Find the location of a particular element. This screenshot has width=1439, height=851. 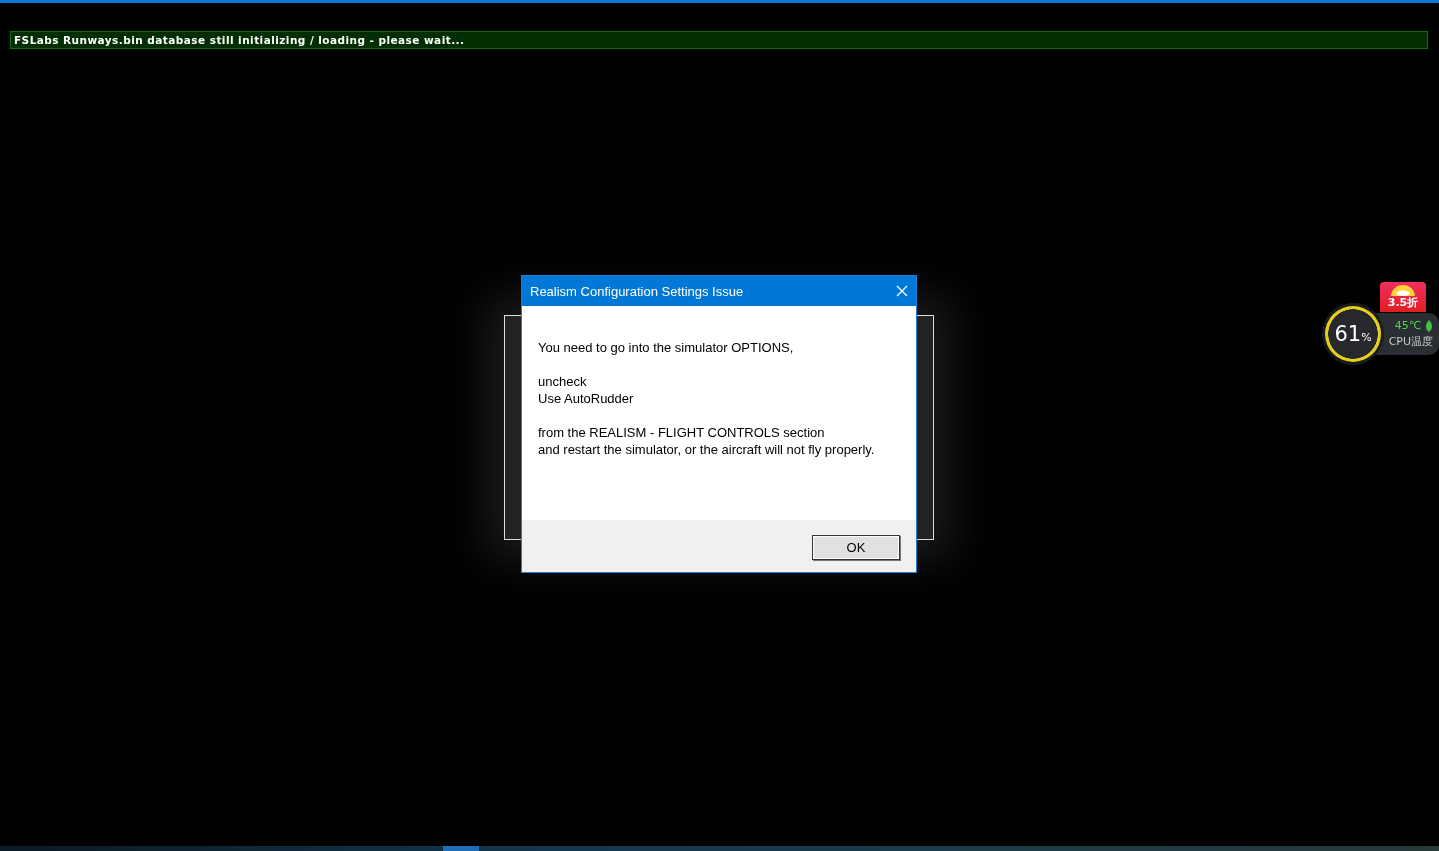

cpu-usage-value: 61% is located at coordinates (1353, 334).